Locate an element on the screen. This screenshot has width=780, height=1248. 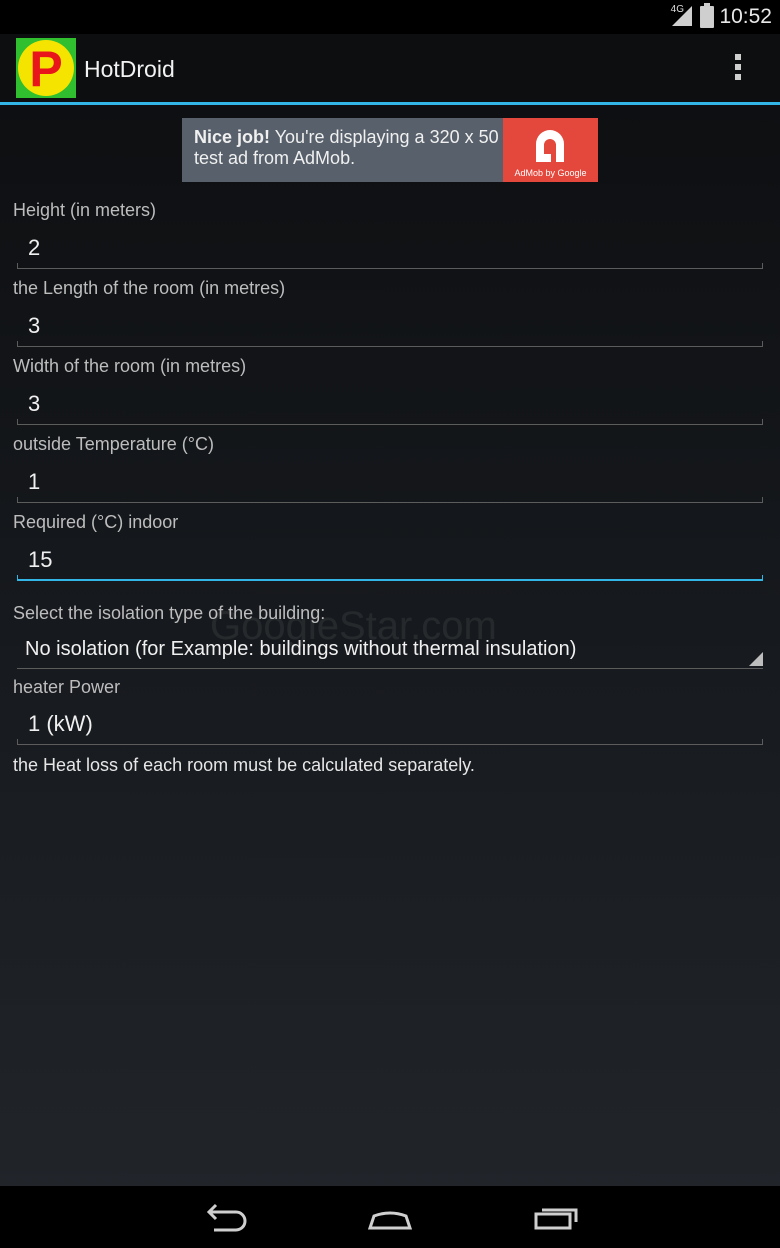
length-value: 3 is located at coordinates (34, 325).